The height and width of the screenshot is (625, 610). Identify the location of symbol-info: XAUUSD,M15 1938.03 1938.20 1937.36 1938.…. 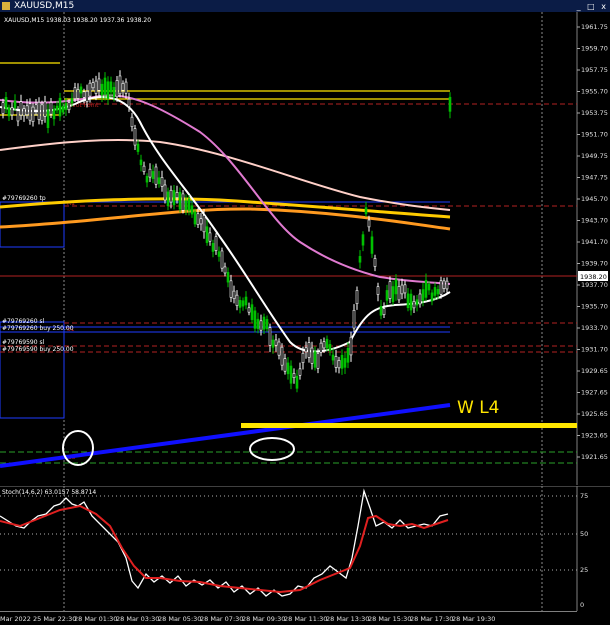
(77, 20).